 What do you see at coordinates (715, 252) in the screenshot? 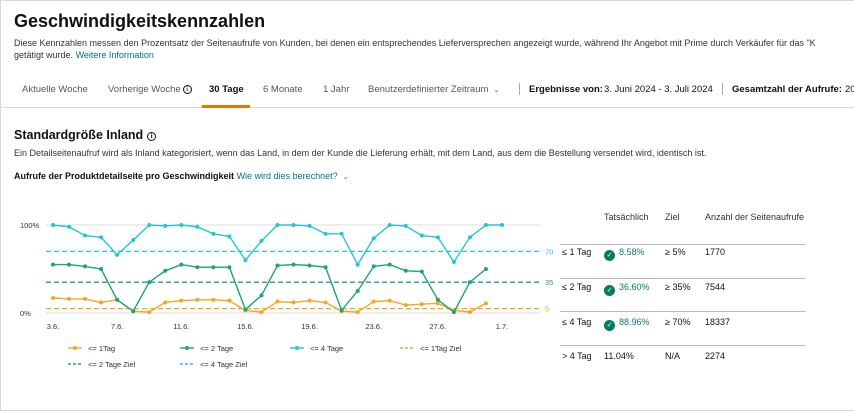
I see `views-value: 1770` at bounding box center [715, 252].